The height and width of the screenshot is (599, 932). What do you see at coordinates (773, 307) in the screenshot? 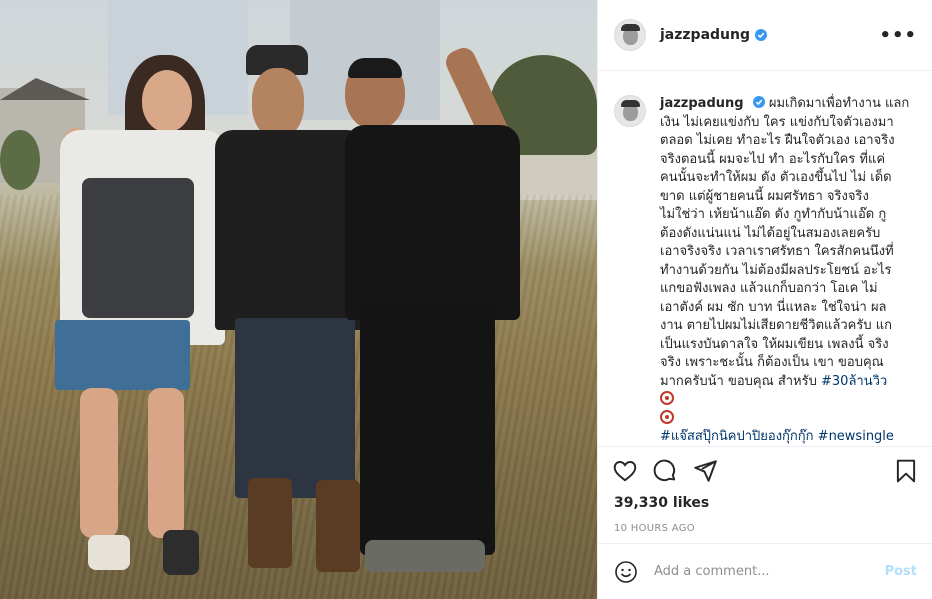
I see `caption-line: เอาตังค์ ผม ซัก บาท นี่แหละ ใช่ใจน่า ผล` at bounding box center [773, 307].